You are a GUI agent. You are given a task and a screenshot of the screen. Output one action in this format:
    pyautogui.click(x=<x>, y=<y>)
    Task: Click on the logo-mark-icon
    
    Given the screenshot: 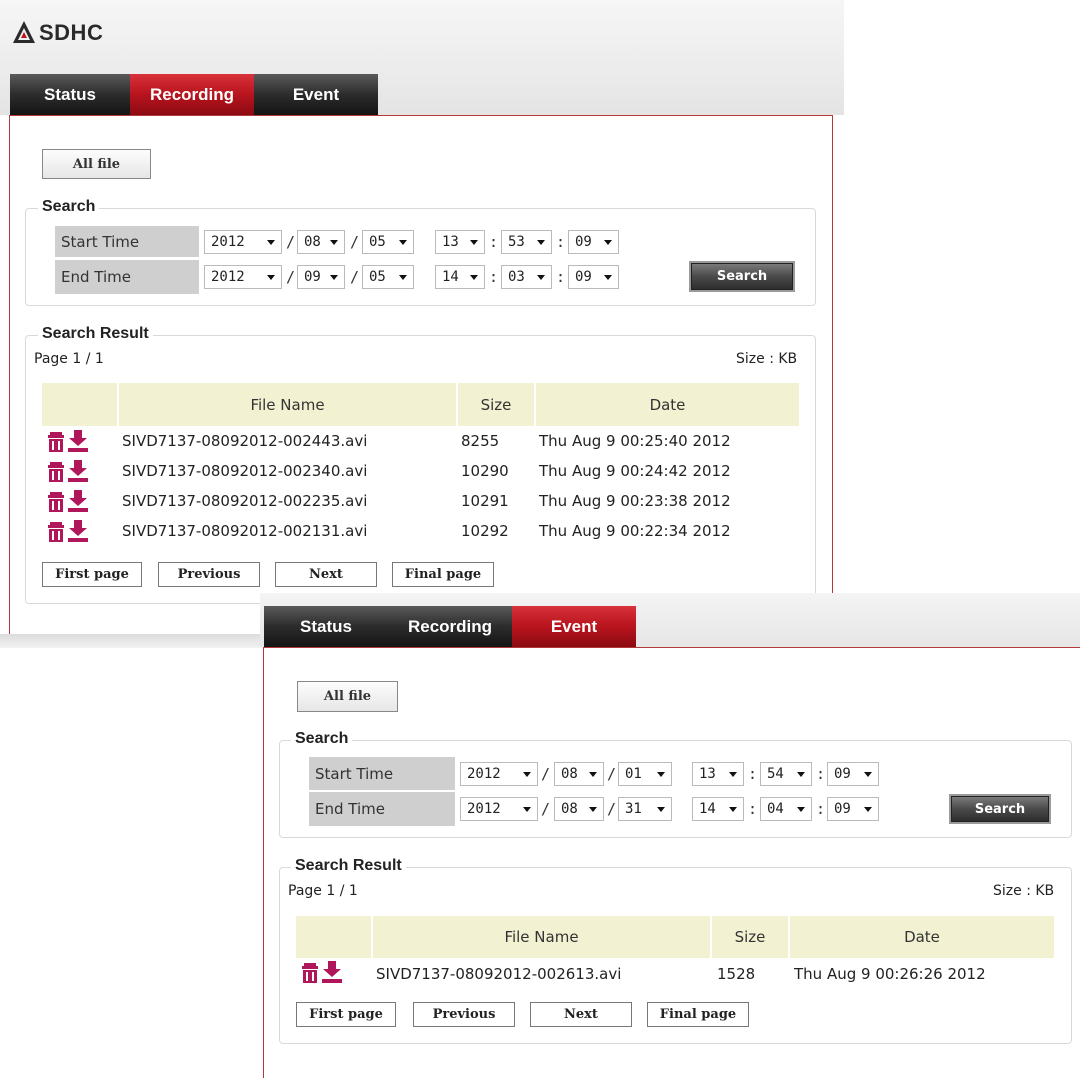 What is the action you would take?
    pyautogui.click(x=24, y=32)
    